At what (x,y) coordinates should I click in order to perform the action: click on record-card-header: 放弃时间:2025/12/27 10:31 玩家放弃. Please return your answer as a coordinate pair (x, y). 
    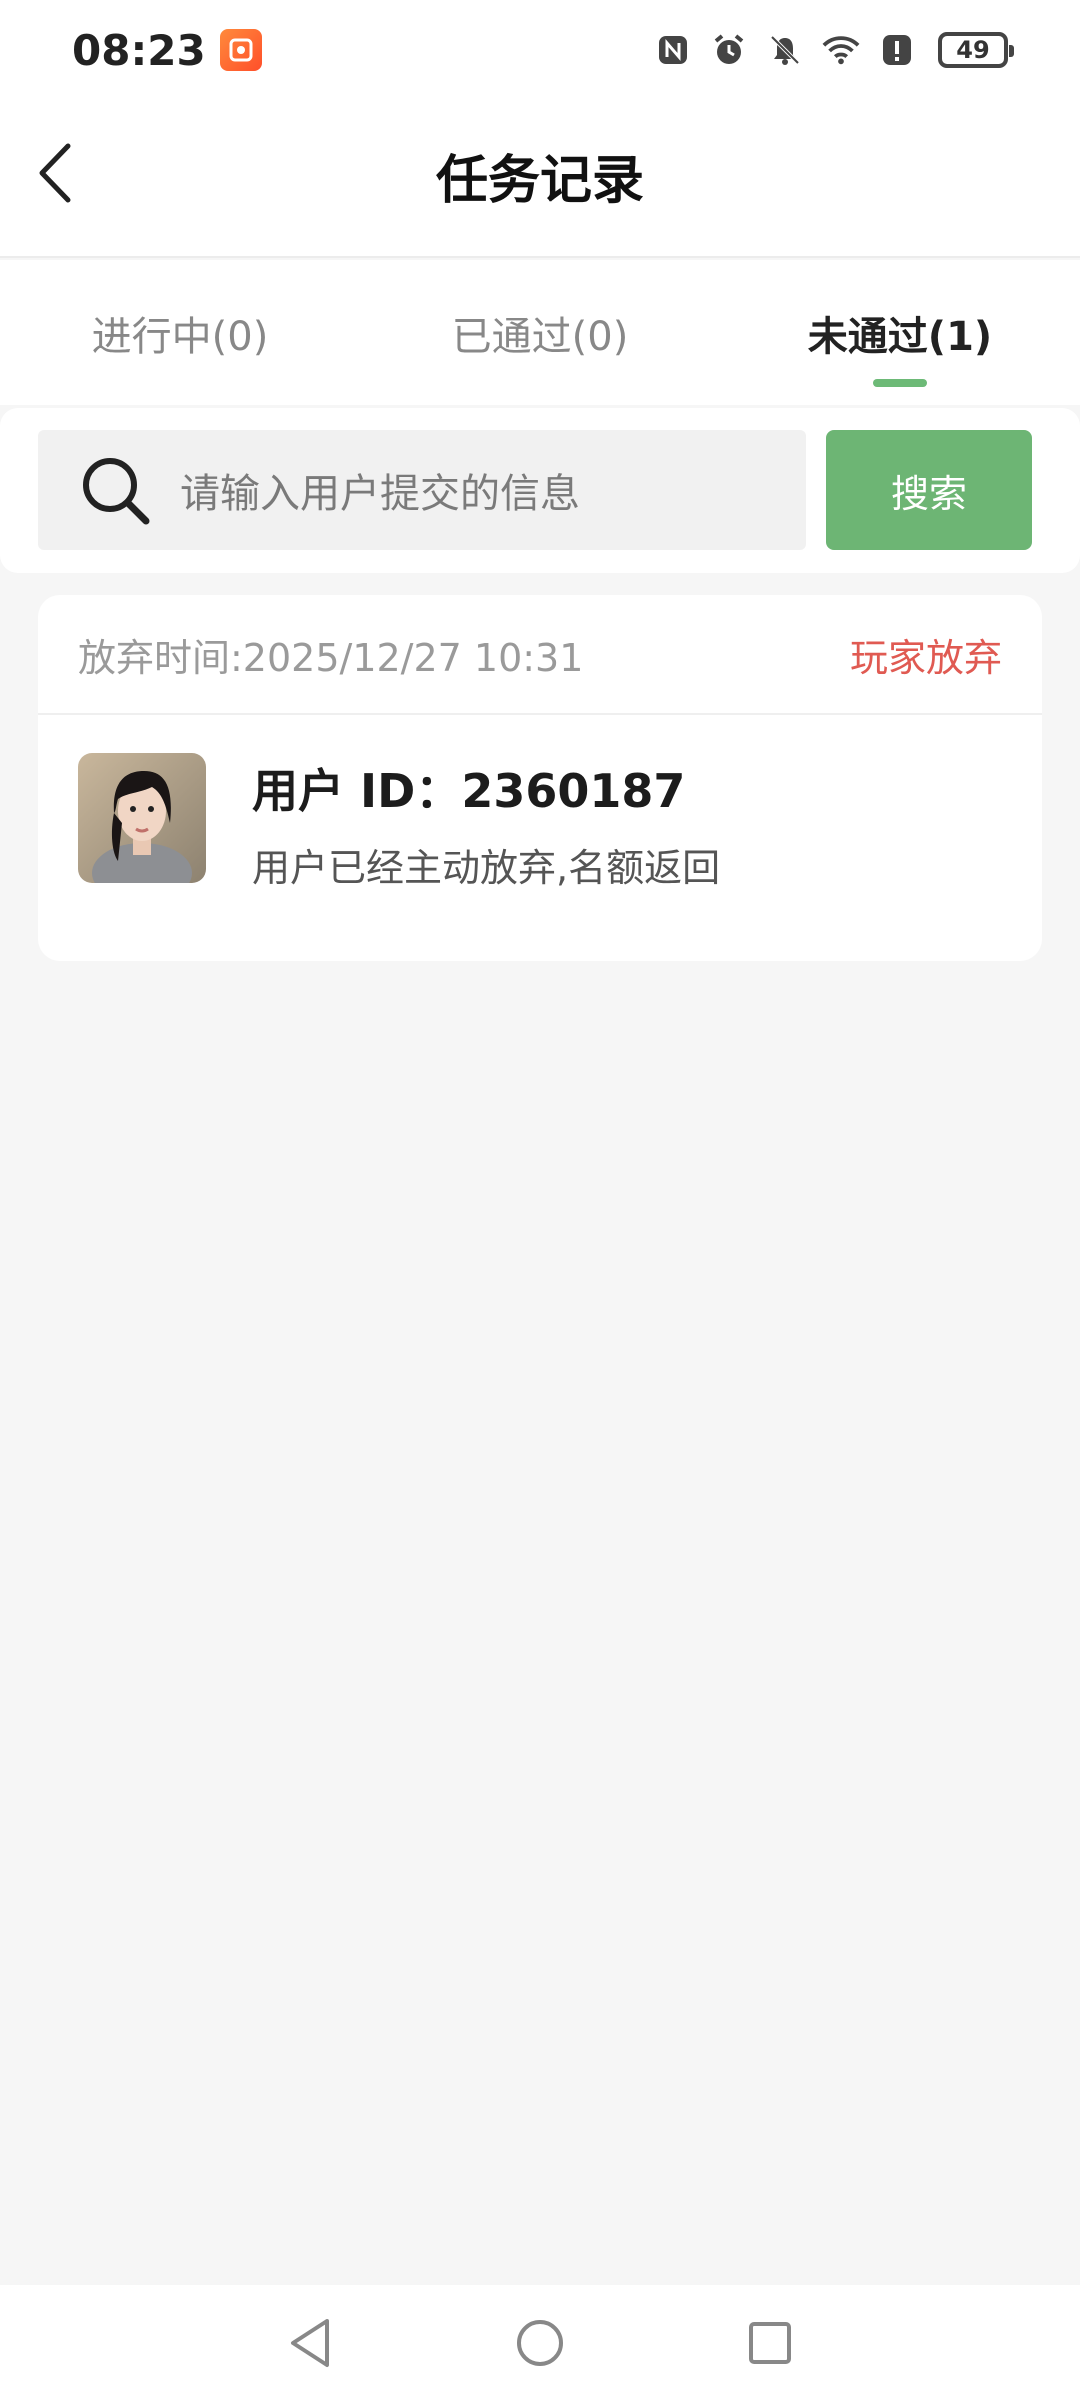
    Looking at the image, I should click on (540, 655).